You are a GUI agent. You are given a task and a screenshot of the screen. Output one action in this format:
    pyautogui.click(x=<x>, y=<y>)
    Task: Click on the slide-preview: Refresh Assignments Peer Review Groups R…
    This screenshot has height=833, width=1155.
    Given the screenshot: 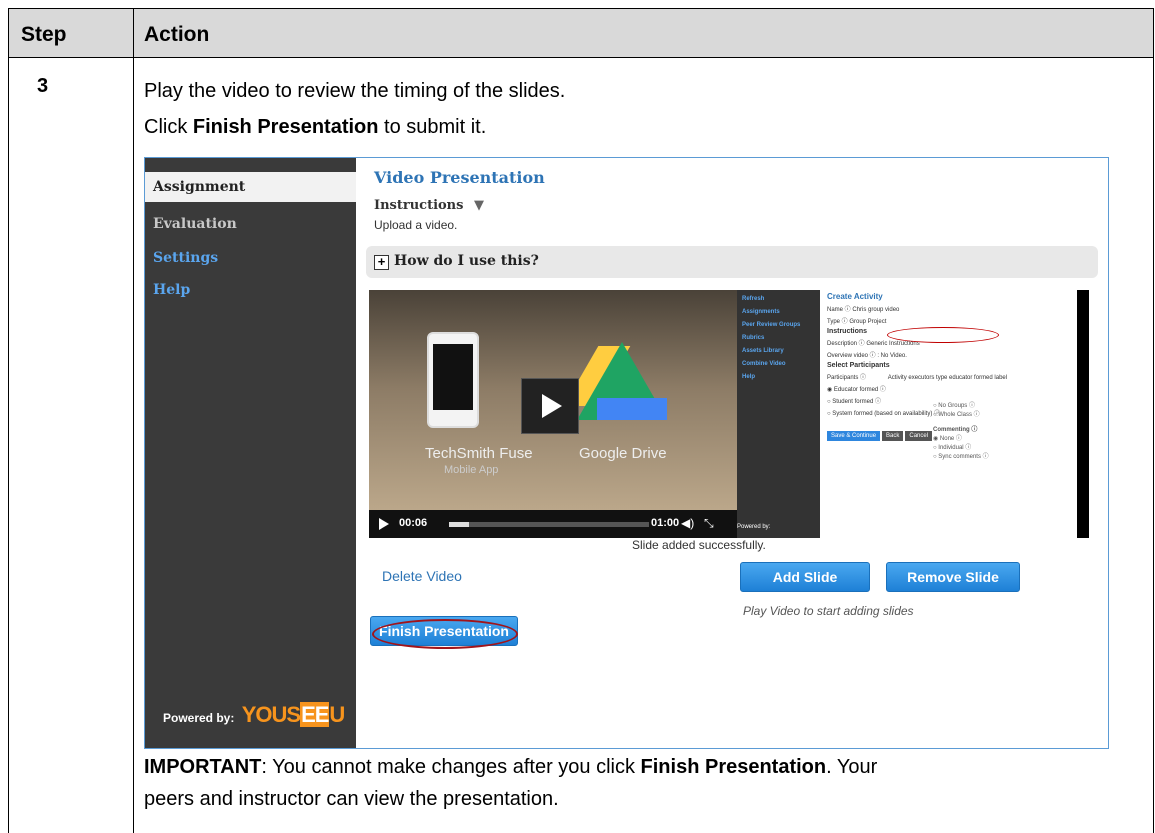 What is the action you would take?
    pyautogui.click(x=913, y=414)
    